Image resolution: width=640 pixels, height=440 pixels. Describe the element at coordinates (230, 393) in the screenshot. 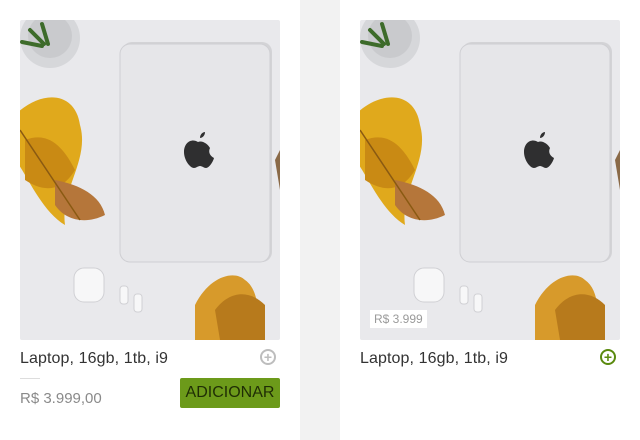

I see `add-to-cart-button: ADICIONAR` at that location.